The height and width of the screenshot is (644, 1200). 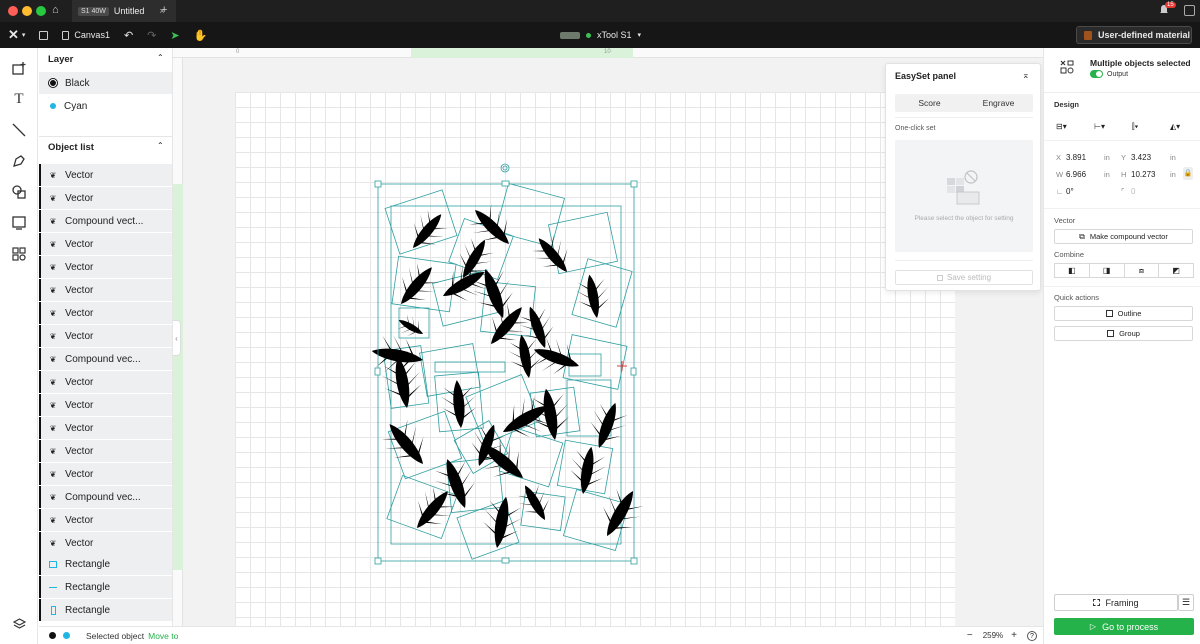 What do you see at coordinates (44, 35) in the screenshot?
I see `save-icon` at bounding box center [44, 35].